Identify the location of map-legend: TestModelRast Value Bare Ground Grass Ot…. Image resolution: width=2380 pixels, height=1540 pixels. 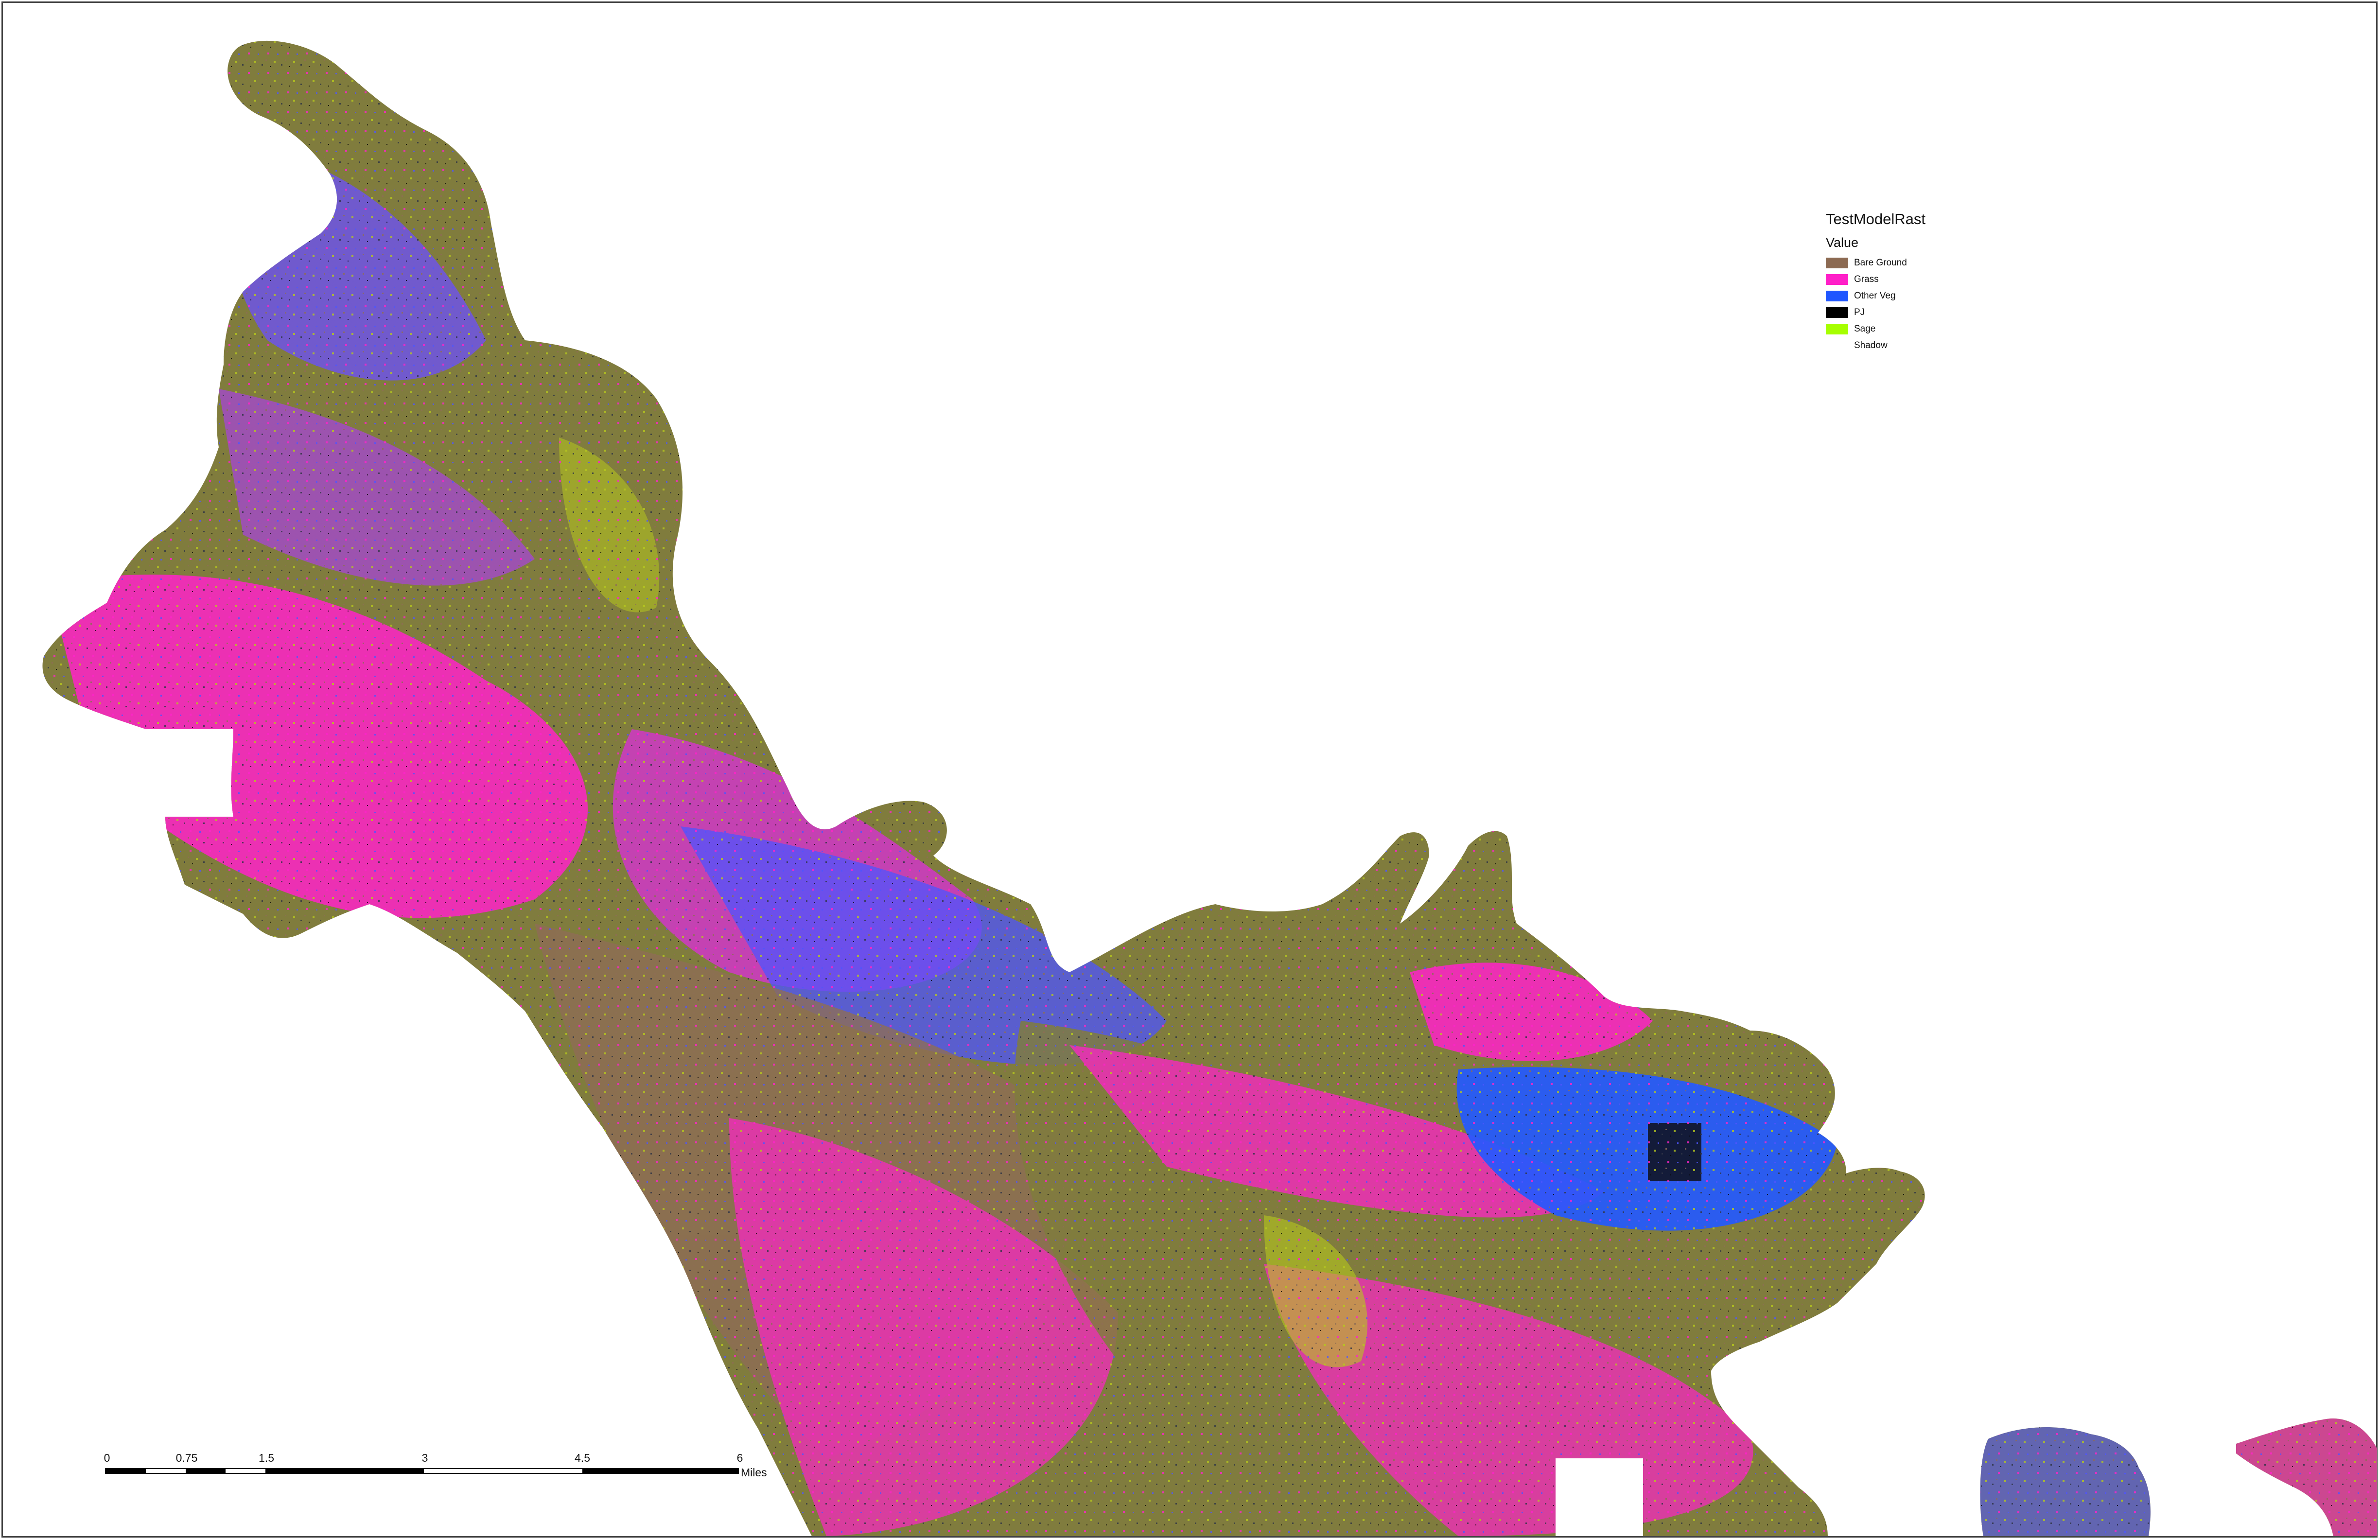
(1928, 282).